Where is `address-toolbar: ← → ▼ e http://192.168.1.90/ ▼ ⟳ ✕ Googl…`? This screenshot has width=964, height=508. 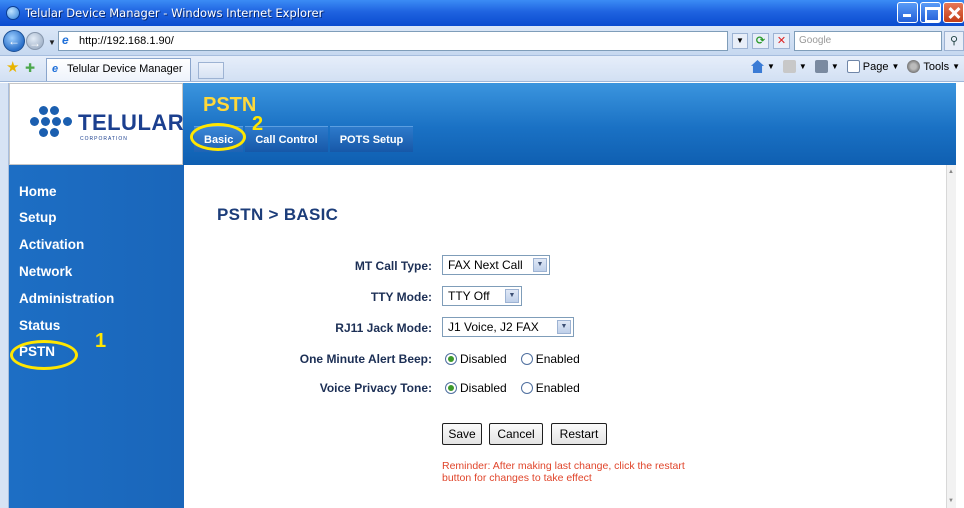 address-toolbar: ← → ▼ e http://192.168.1.90/ ▼ ⟳ ✕ Googl… is located at coordinates (482, 41).